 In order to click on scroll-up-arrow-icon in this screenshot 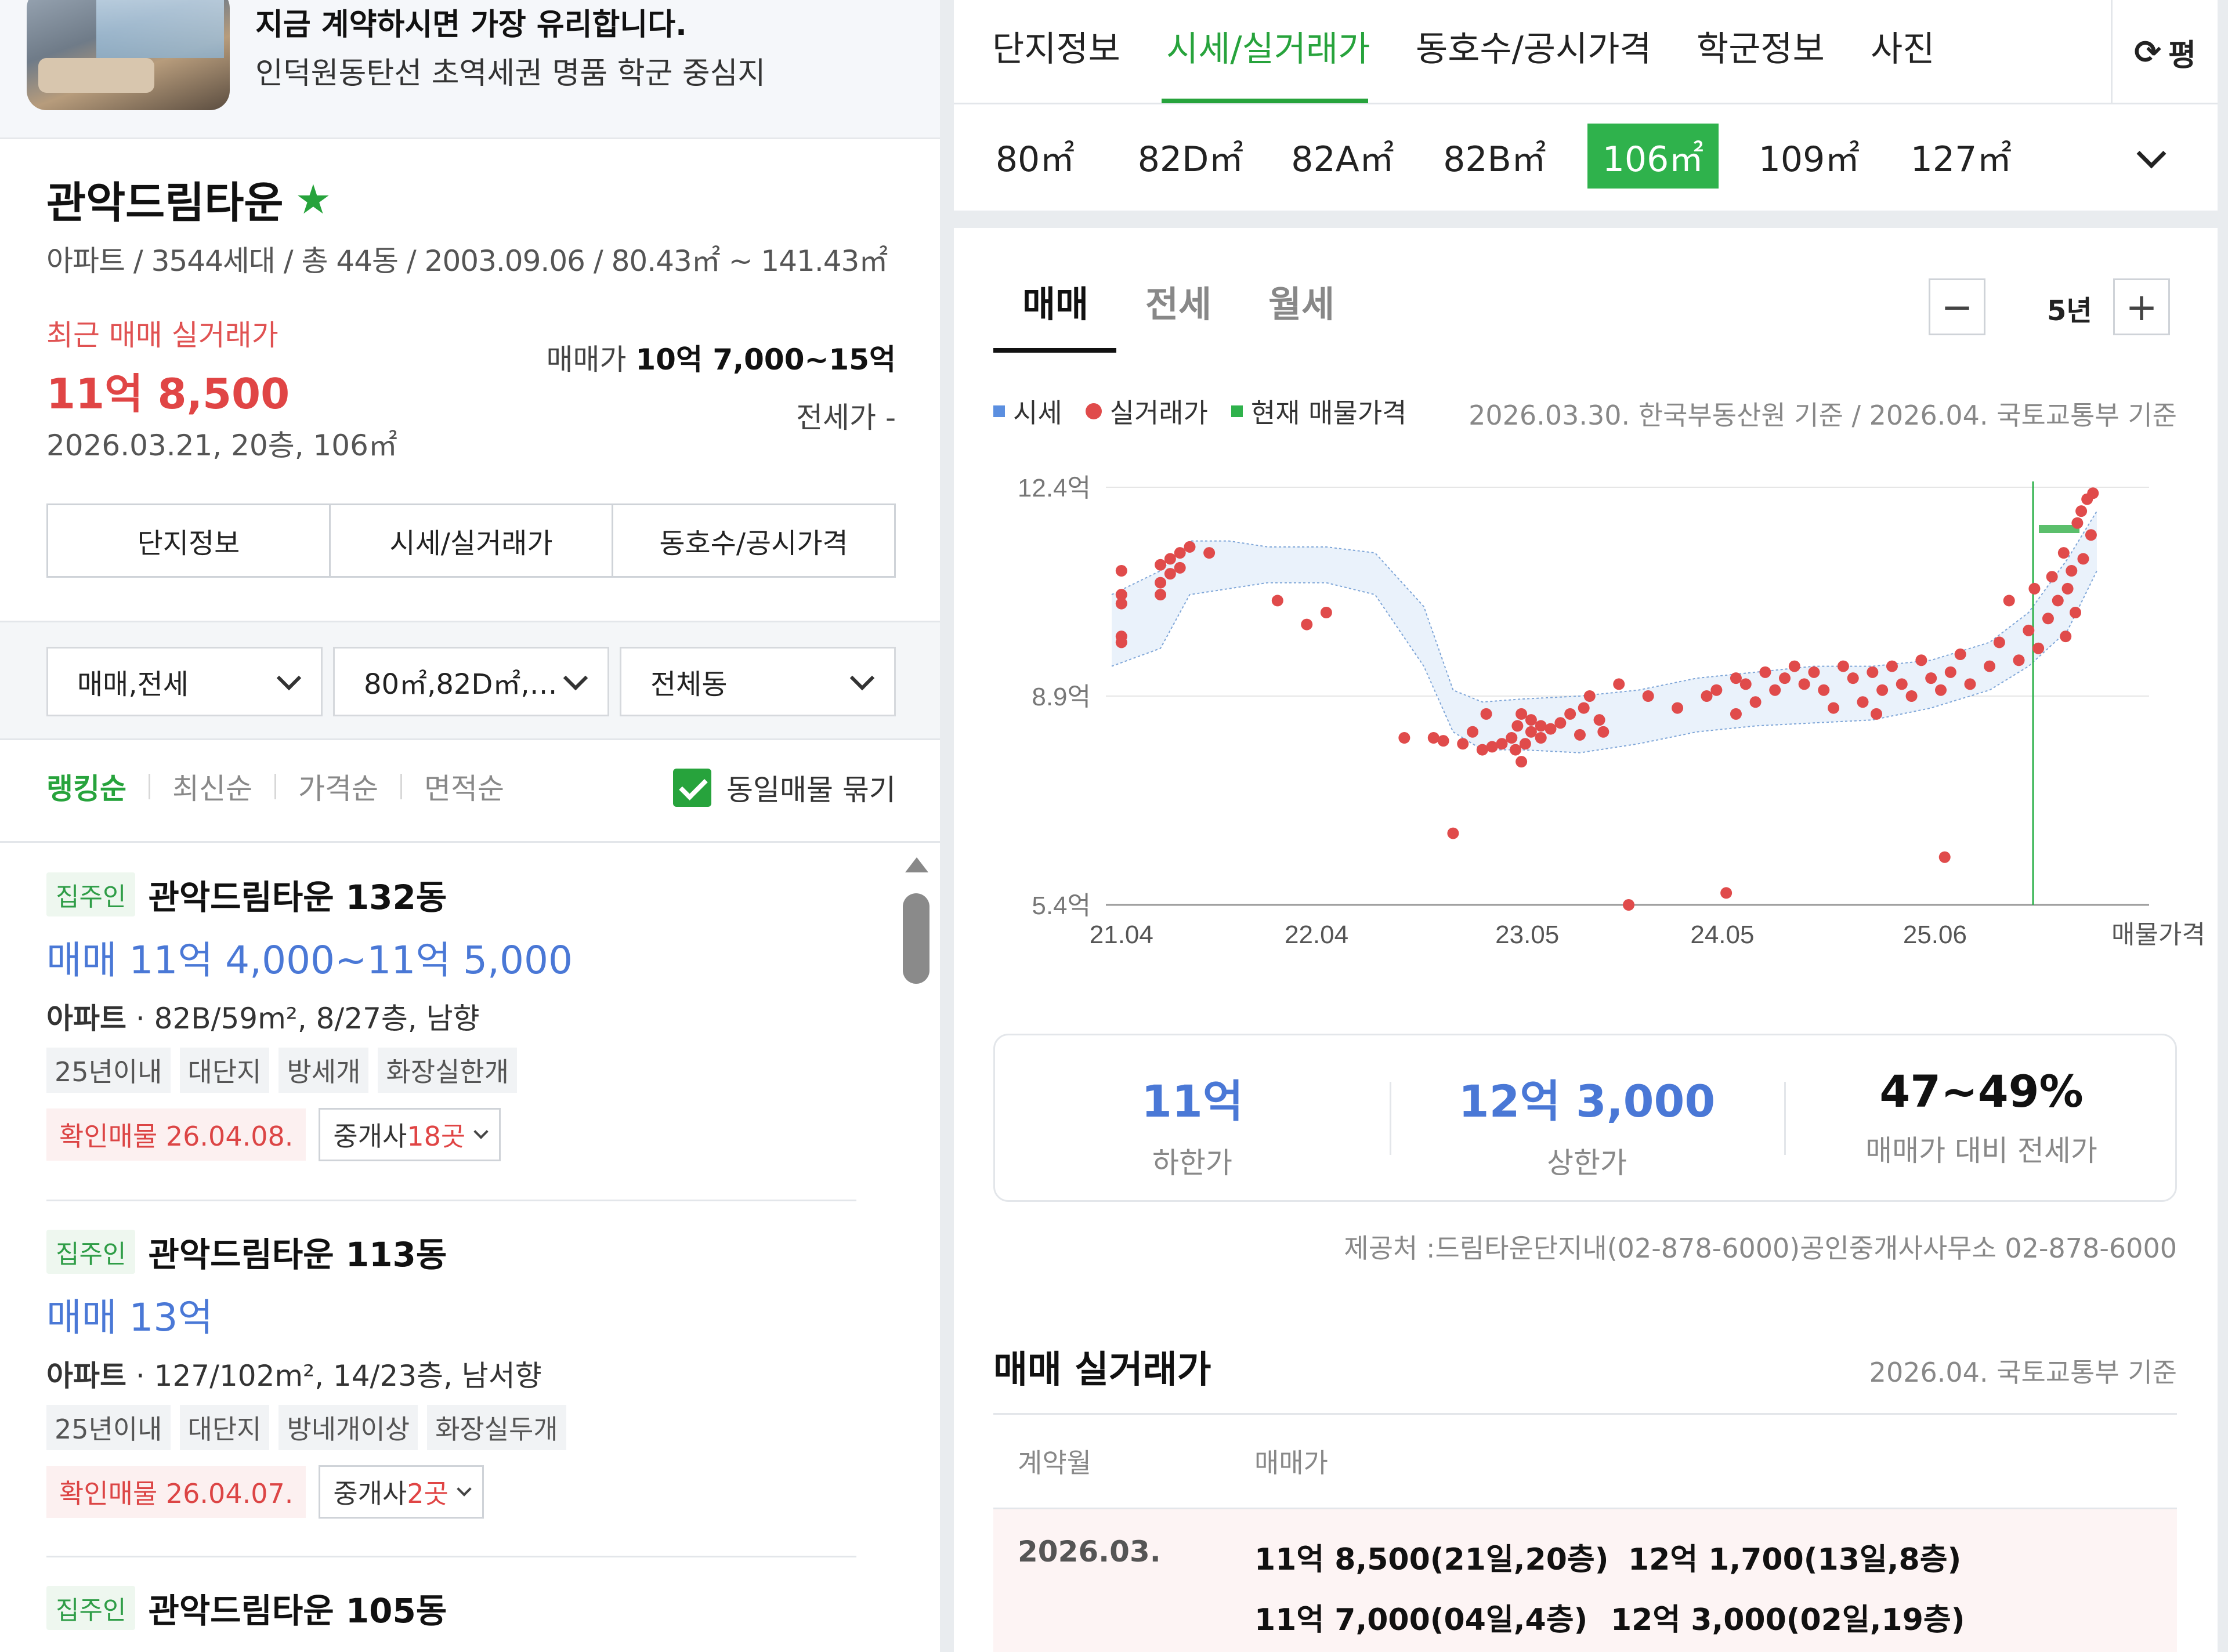, I will do `click(916, 864)`.